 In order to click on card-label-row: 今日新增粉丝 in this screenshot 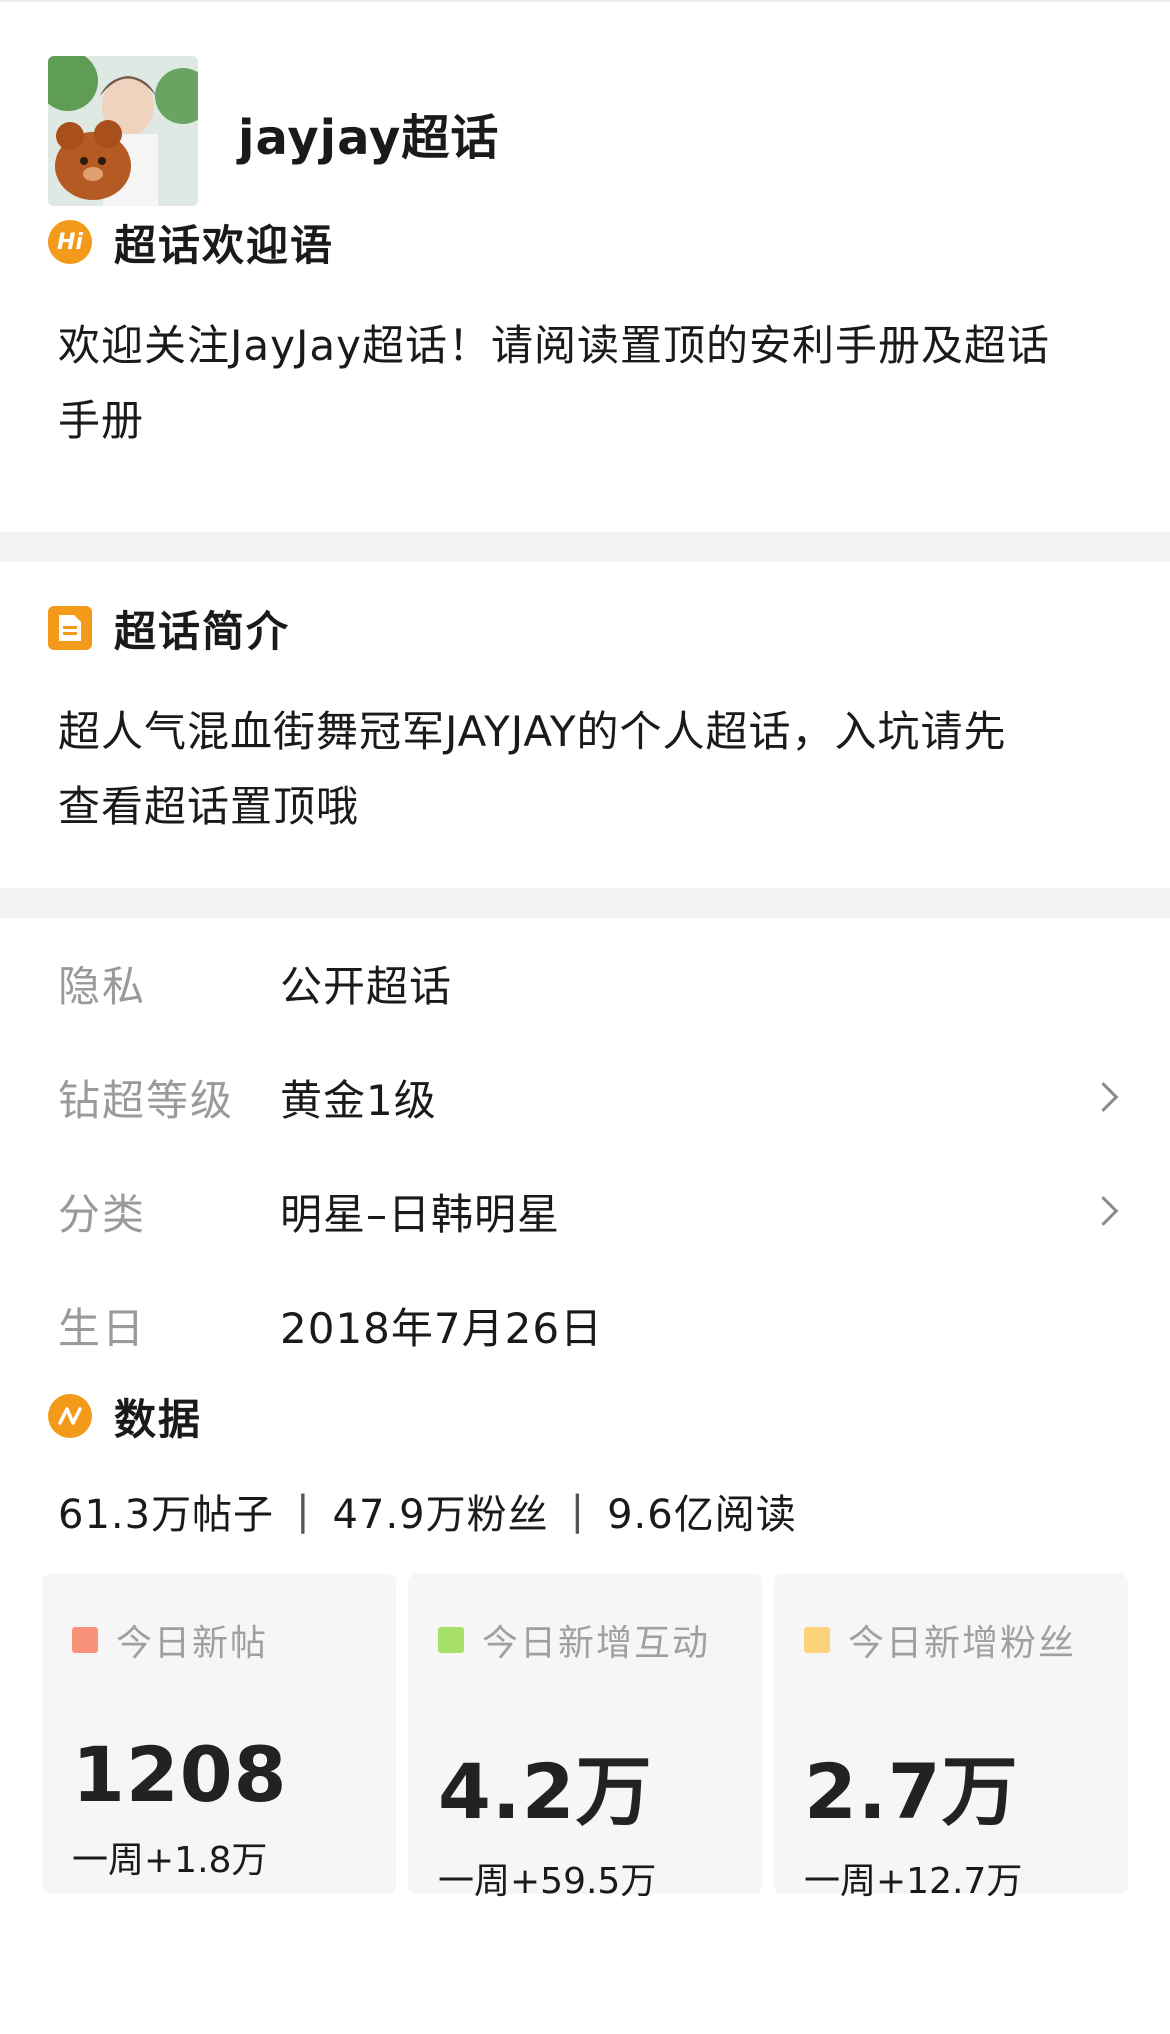, I will do `click(966, 1640)`.